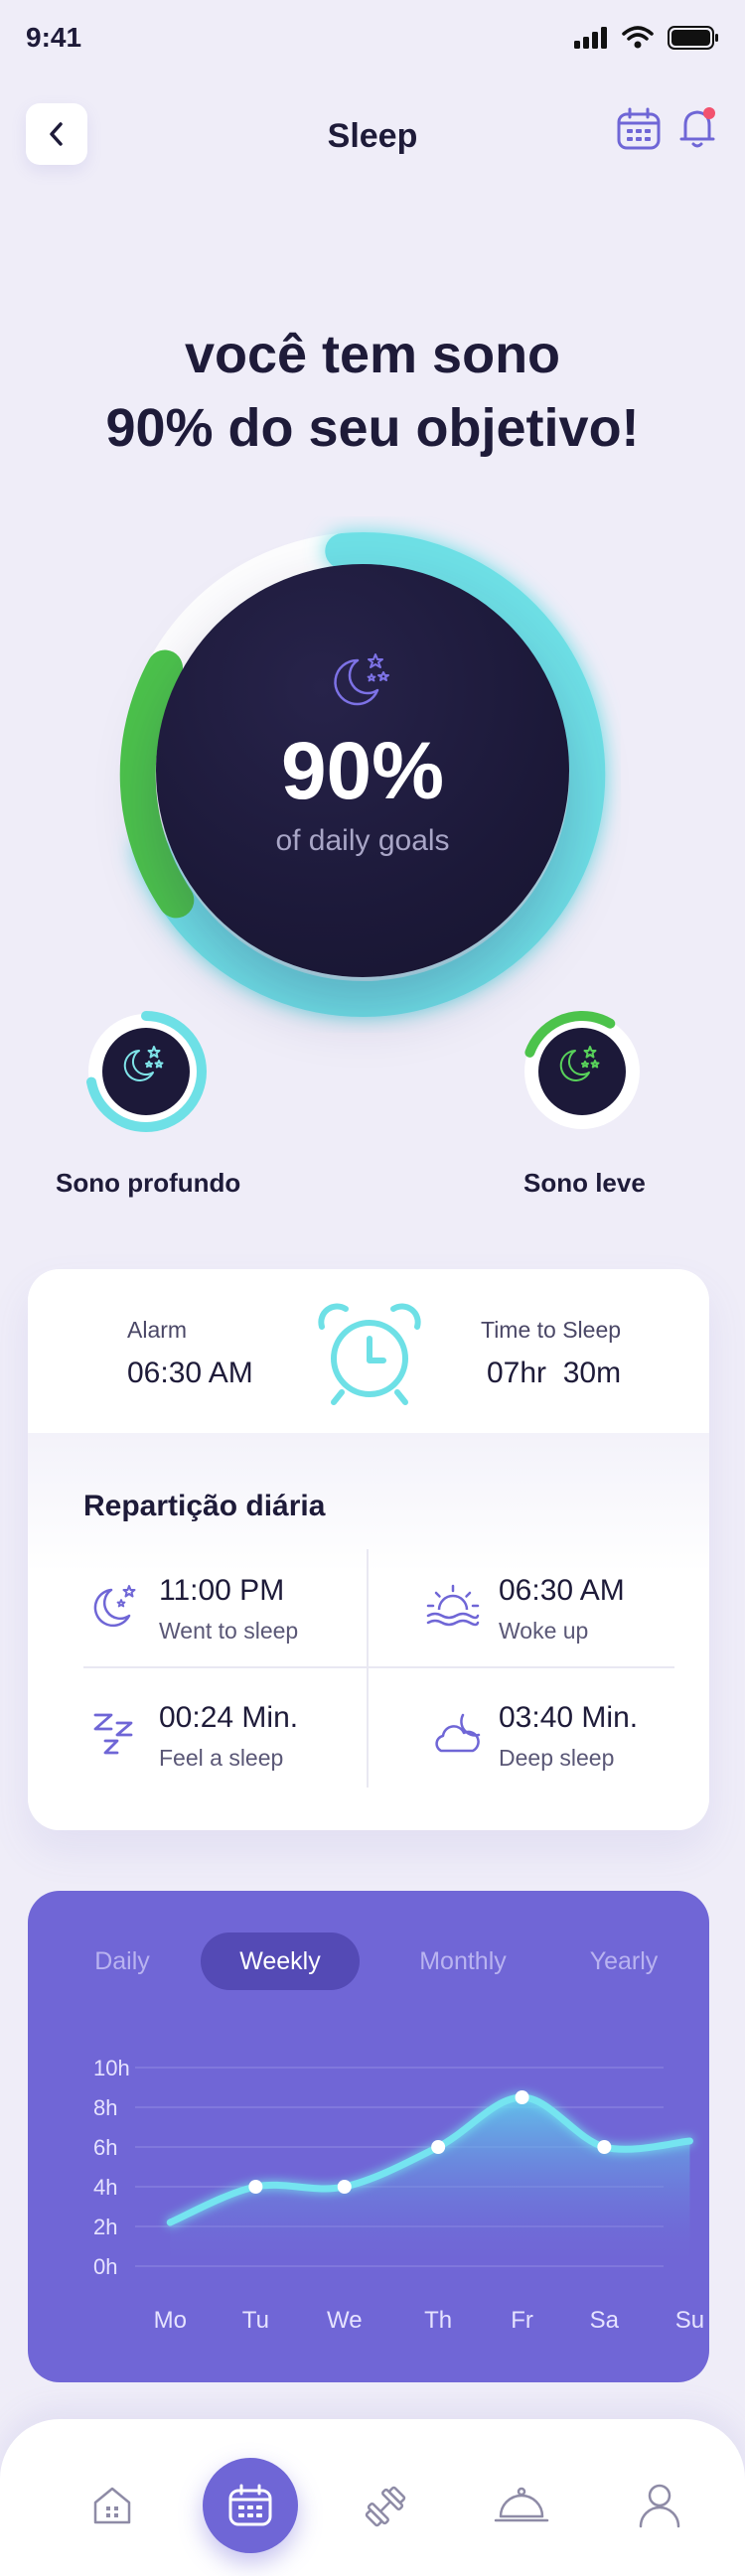 The height and width of the screenshot is (2576, 745). What do you see at coordinates (112, 2168) in the screenshot?
I see `chart-y-ticks: 10h 8h 6h 4h 2h 0h` at bounding box center [112, 2168].